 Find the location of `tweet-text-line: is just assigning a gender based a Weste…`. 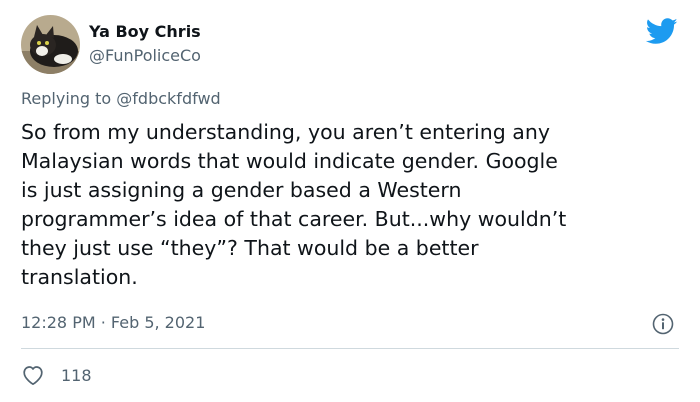

tweet-text-line: is just assigning a gender based a Weste… is located at coordinates (241, 190).